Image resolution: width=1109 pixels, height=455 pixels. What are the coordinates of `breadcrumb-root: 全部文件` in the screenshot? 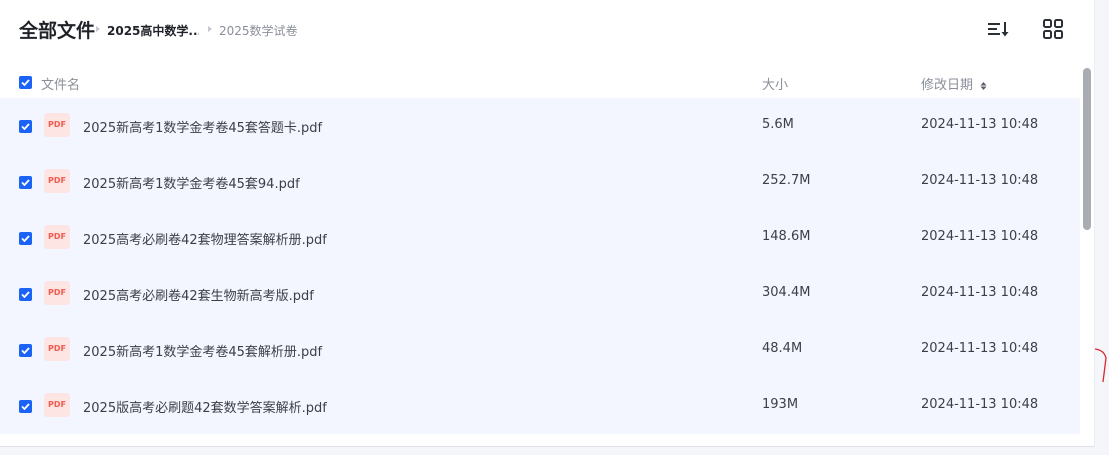 It's located at (57, 29).